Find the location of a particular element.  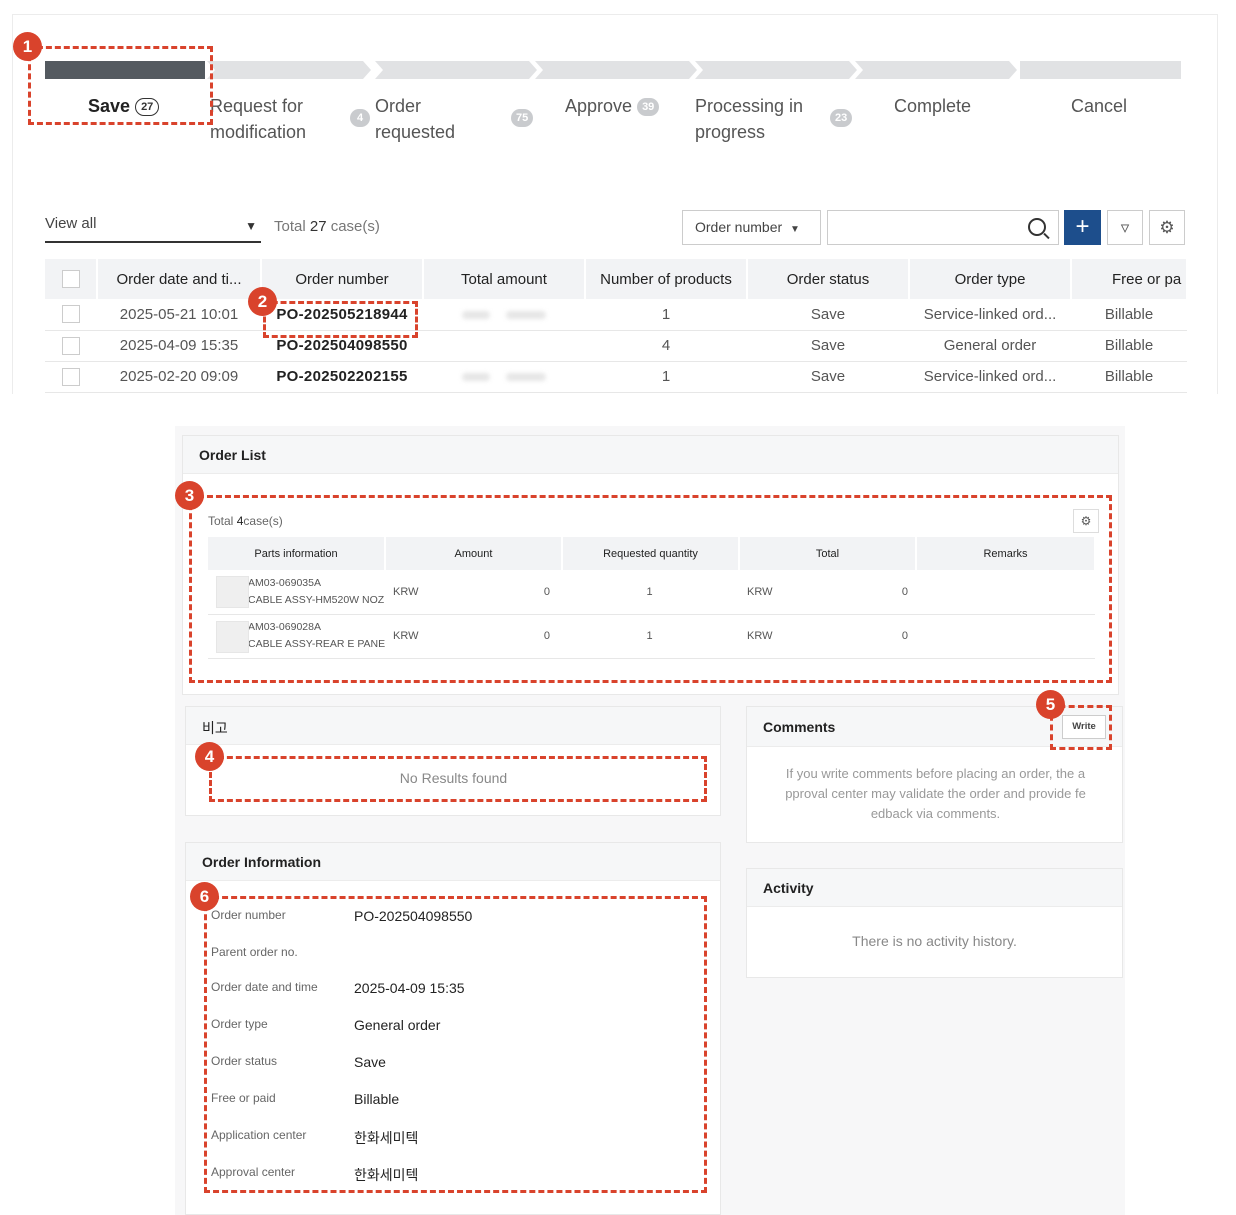

step-request-modification: Request for modification is located at coordinates (285, 119).